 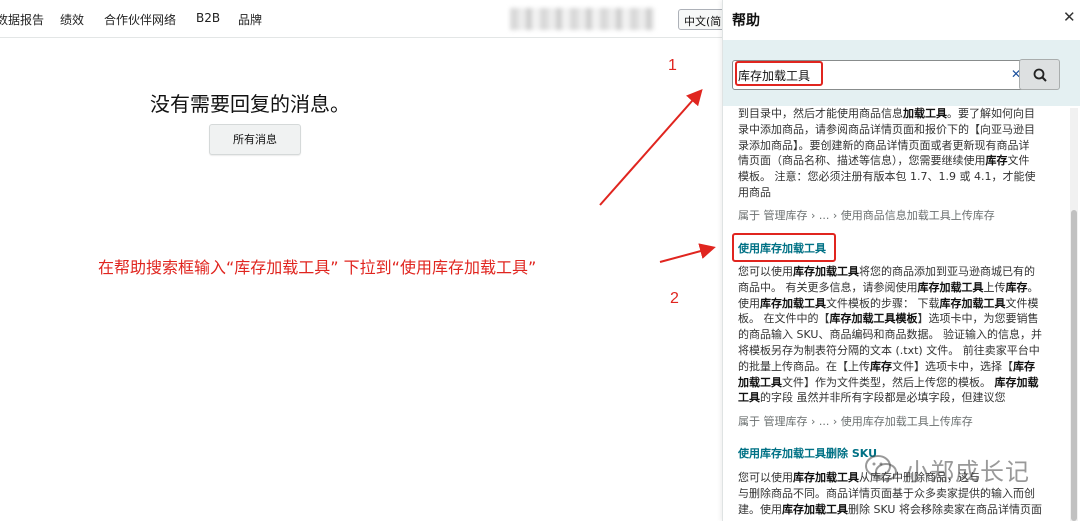 I want to click on wechat-logo-icon, so click(x=881, y=468).